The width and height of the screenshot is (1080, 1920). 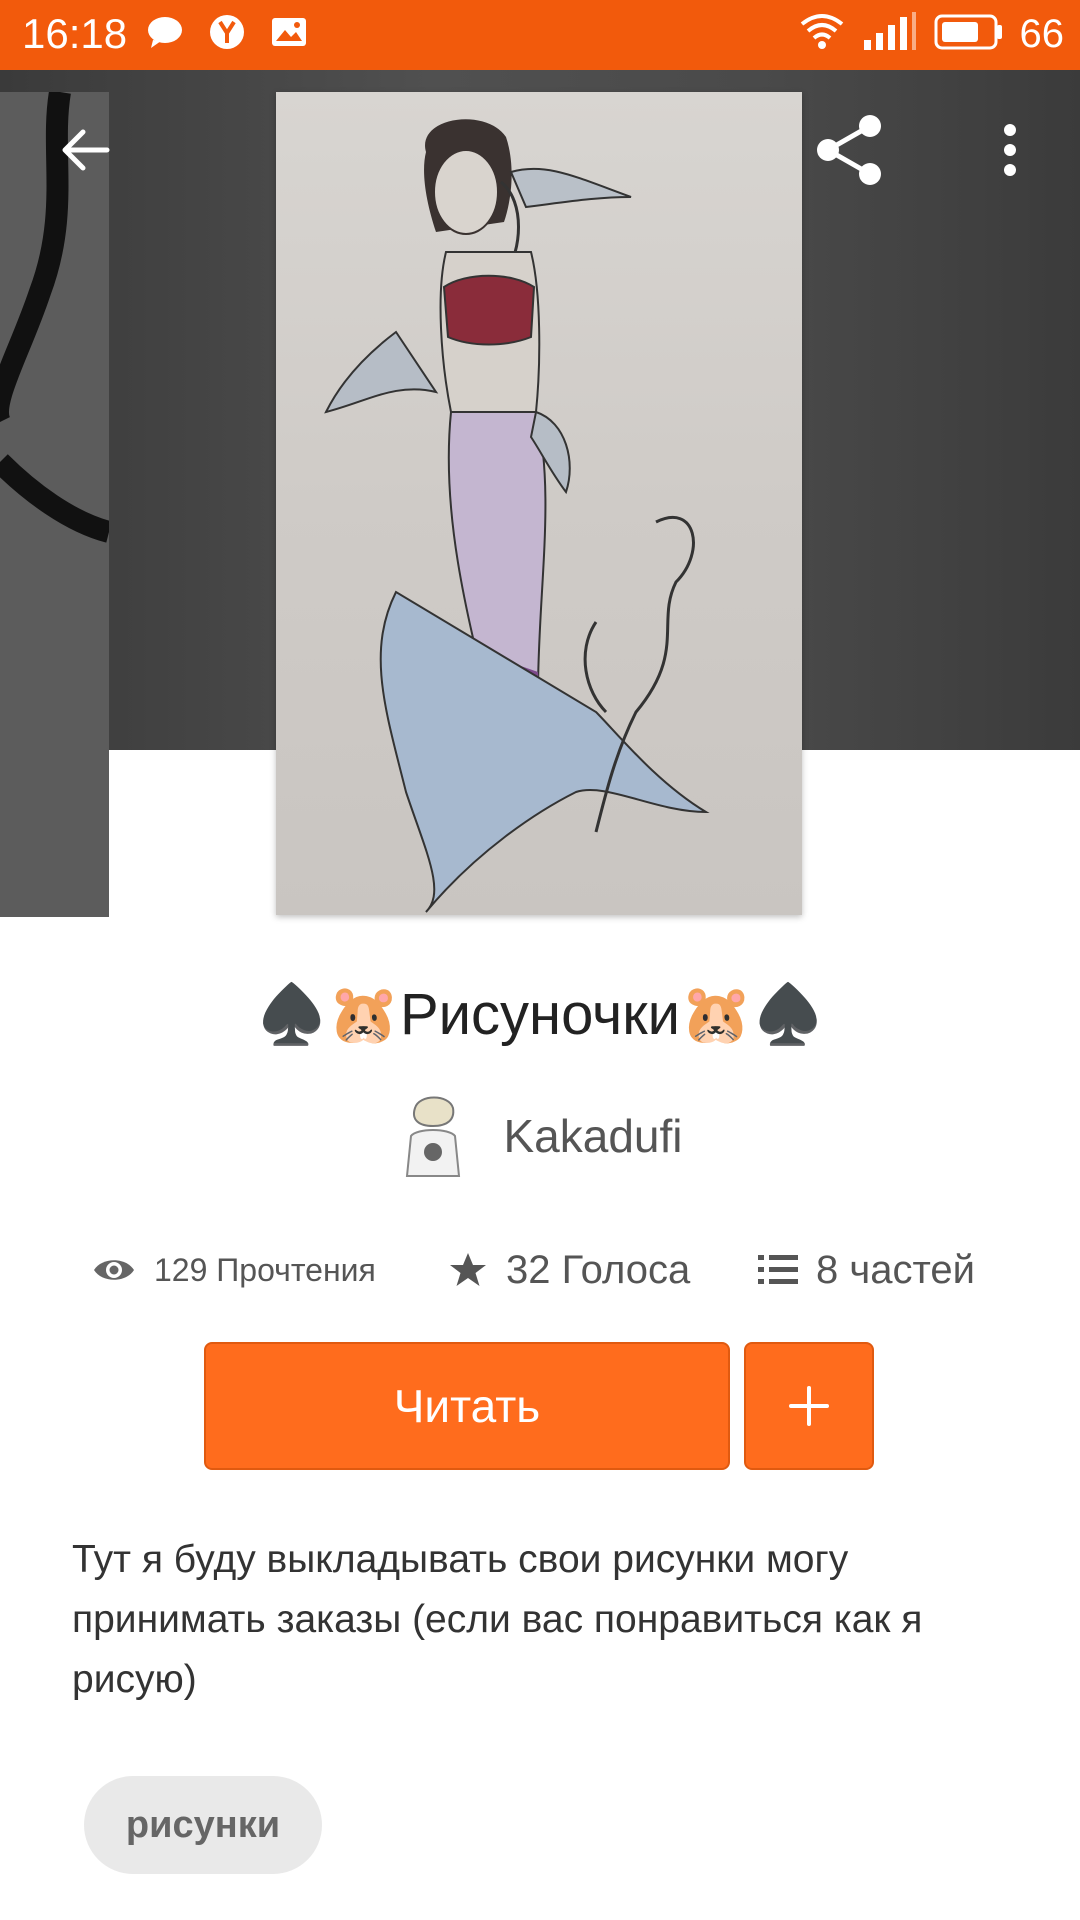 What do you see at coordinates (895, 1270) in the screenshot?
I see `parts-count: 8 частей` at bounding box center [895, 1270].